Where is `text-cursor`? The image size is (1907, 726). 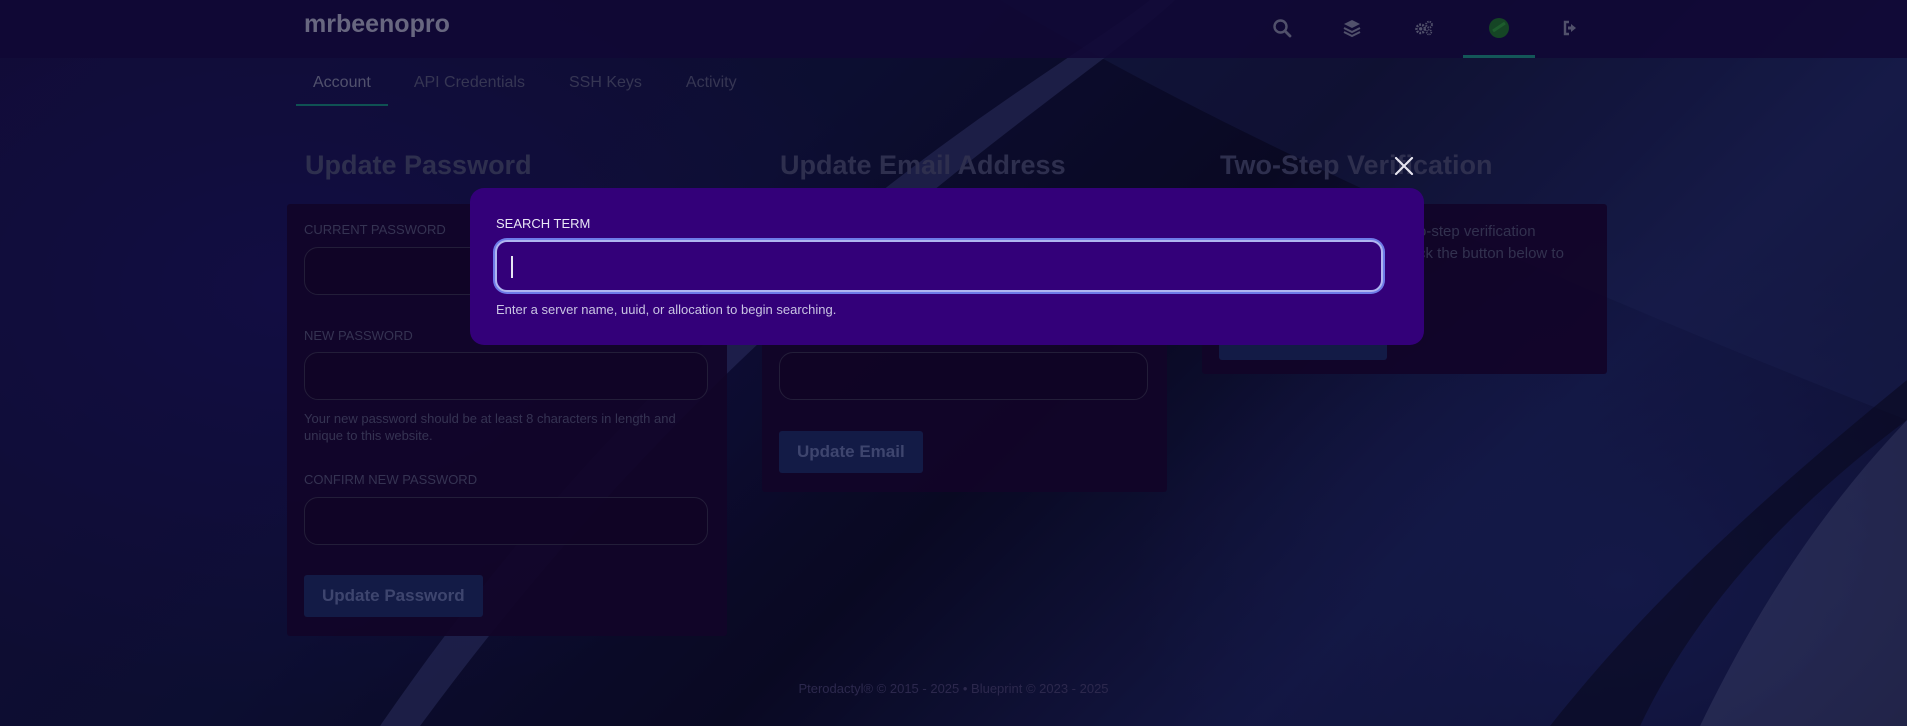 text-cursor is located at coordinates (512, 267).